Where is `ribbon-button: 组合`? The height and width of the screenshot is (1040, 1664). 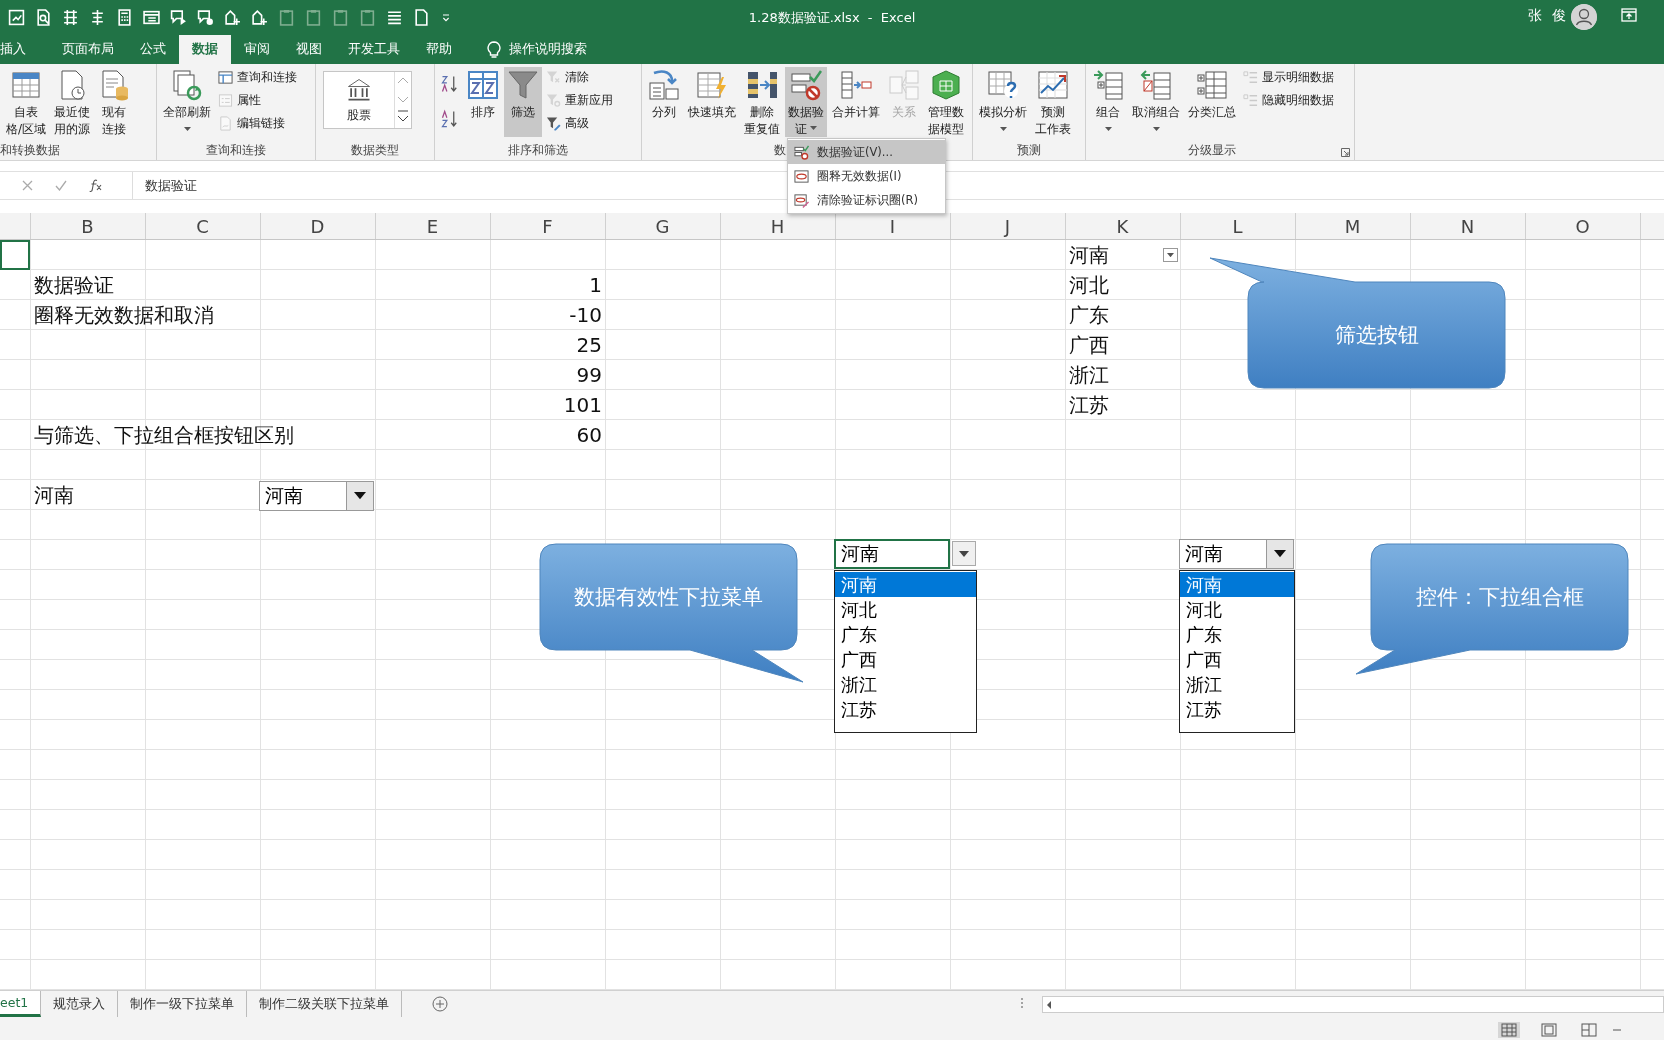
ribbon-button: 组合 is located at coordinates (1108, 102).